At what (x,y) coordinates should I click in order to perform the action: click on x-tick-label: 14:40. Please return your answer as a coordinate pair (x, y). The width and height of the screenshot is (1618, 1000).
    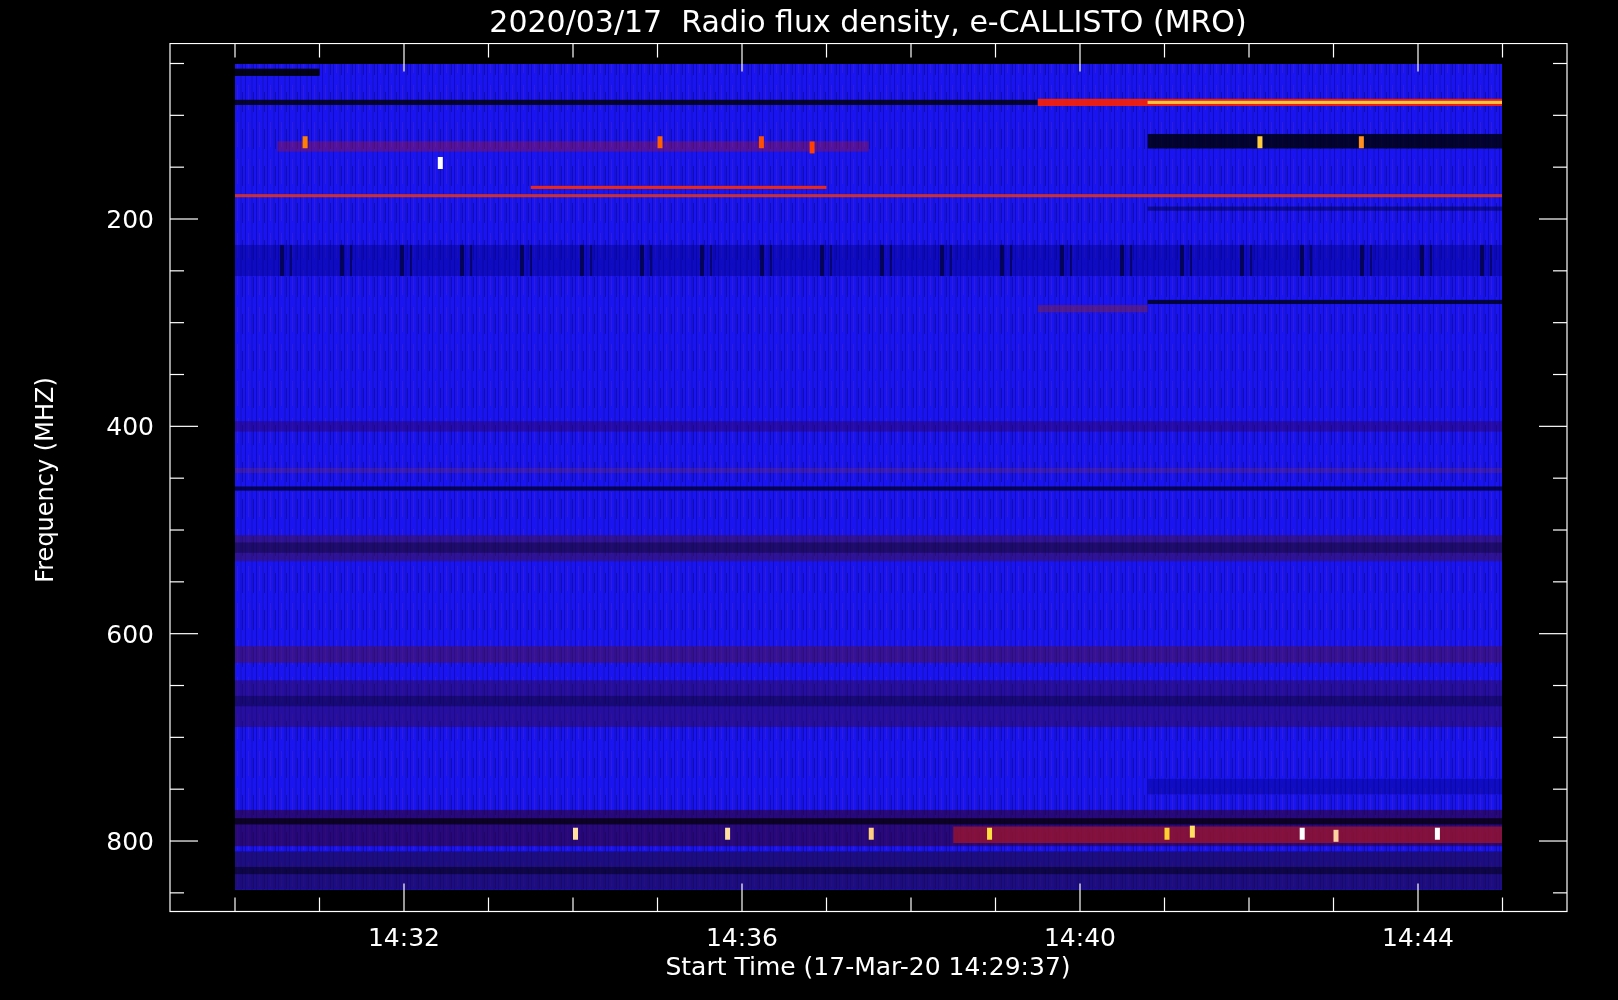
    Looking at the image, I should click on (1080, 937).